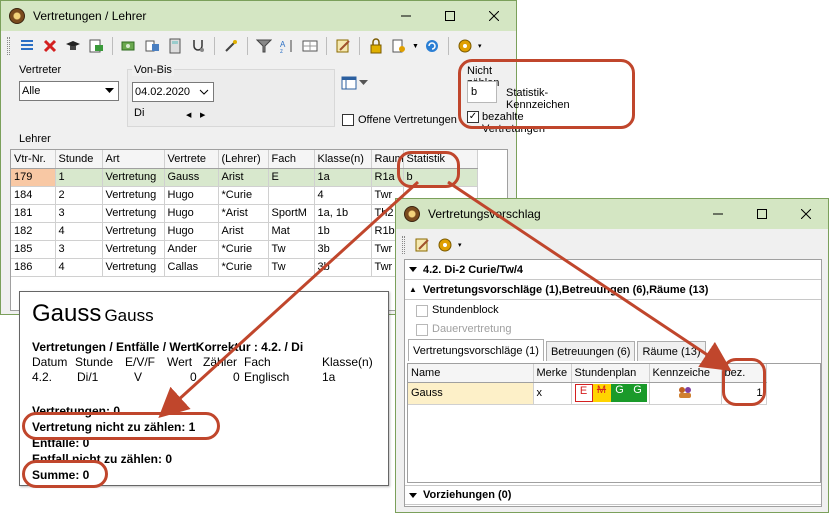 The image size is (831, 515). What do you see at coordinates (465, 46) in the screenshot?
I see `settings-button` at bounding box center [465, 46].